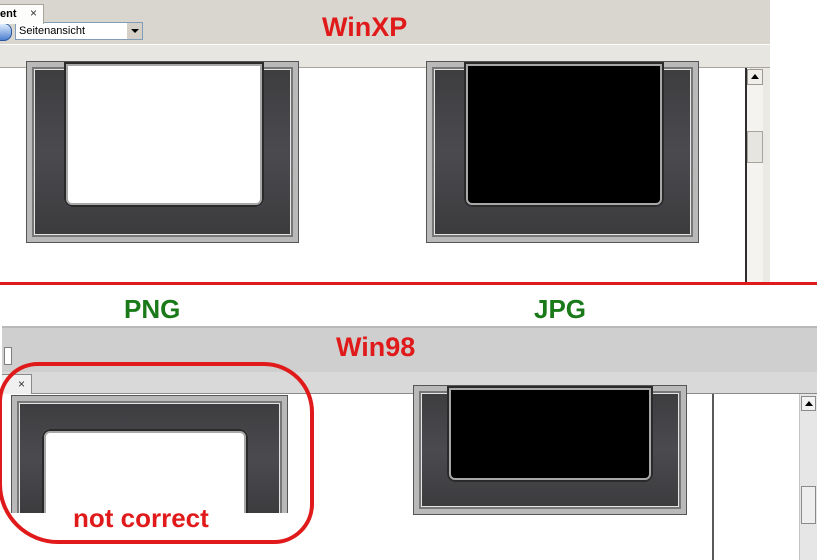  What do you see at coordinates (8, 14) in the screenshot?
I see `tab-label: ent` at bounding box center [8, 14].